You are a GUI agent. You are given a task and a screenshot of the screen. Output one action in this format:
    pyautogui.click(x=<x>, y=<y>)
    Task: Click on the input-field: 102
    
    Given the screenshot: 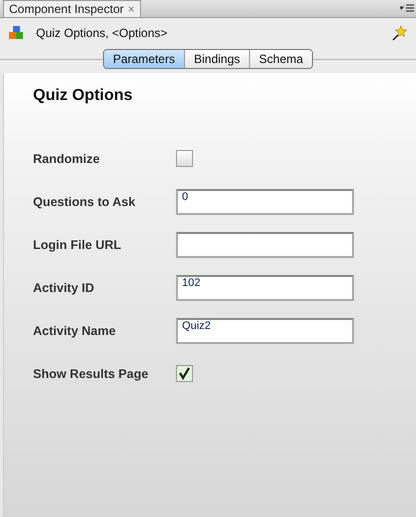 What is the action you would take?
    pyautogui.click(x=265, y=287)
    